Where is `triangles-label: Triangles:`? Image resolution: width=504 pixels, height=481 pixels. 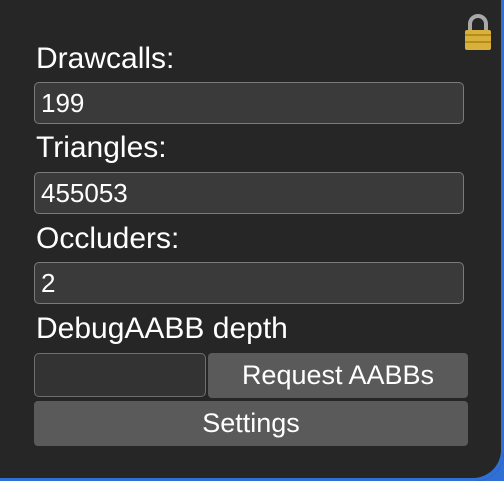 triangles-label: Triangles: is located at coordinates (101, 147).